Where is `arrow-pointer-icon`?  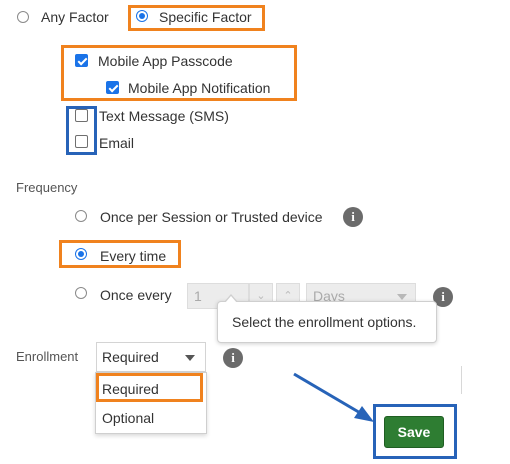
arrow-pointer-icon is located at coordinates (333, 397).